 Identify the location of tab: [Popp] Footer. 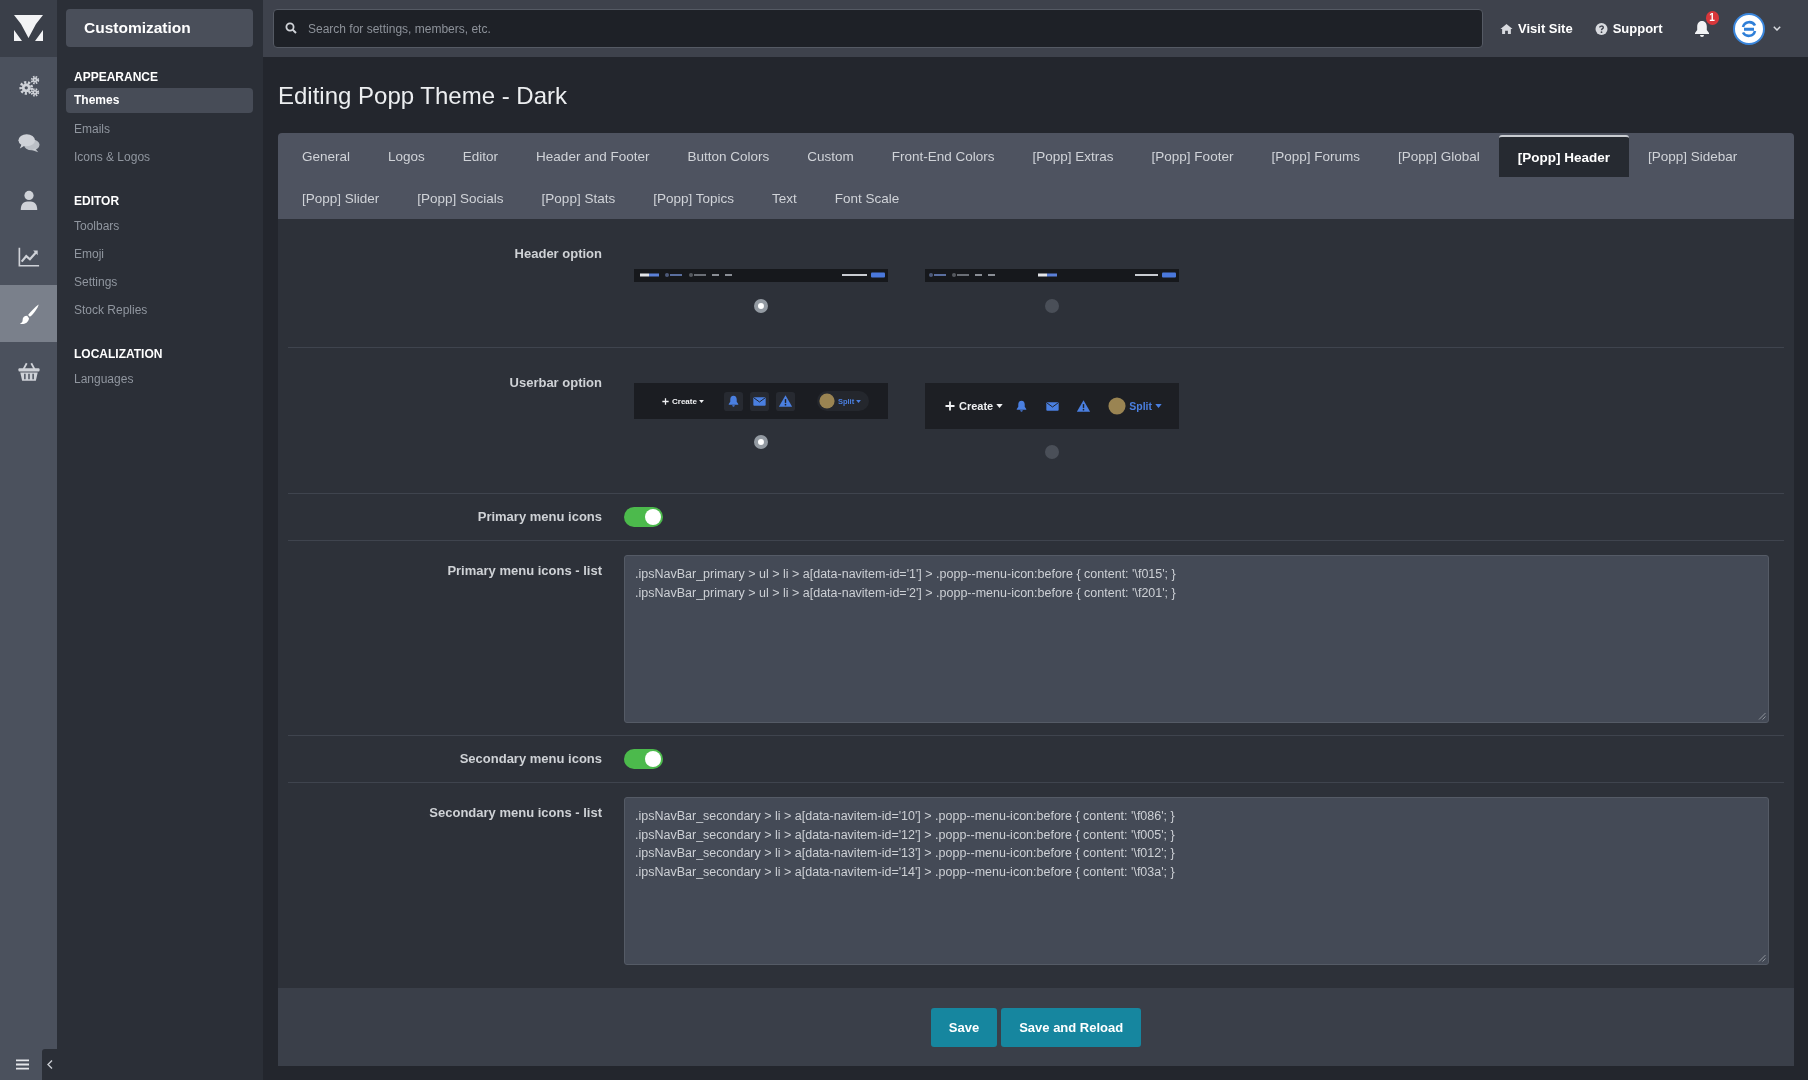
(1192, 156).